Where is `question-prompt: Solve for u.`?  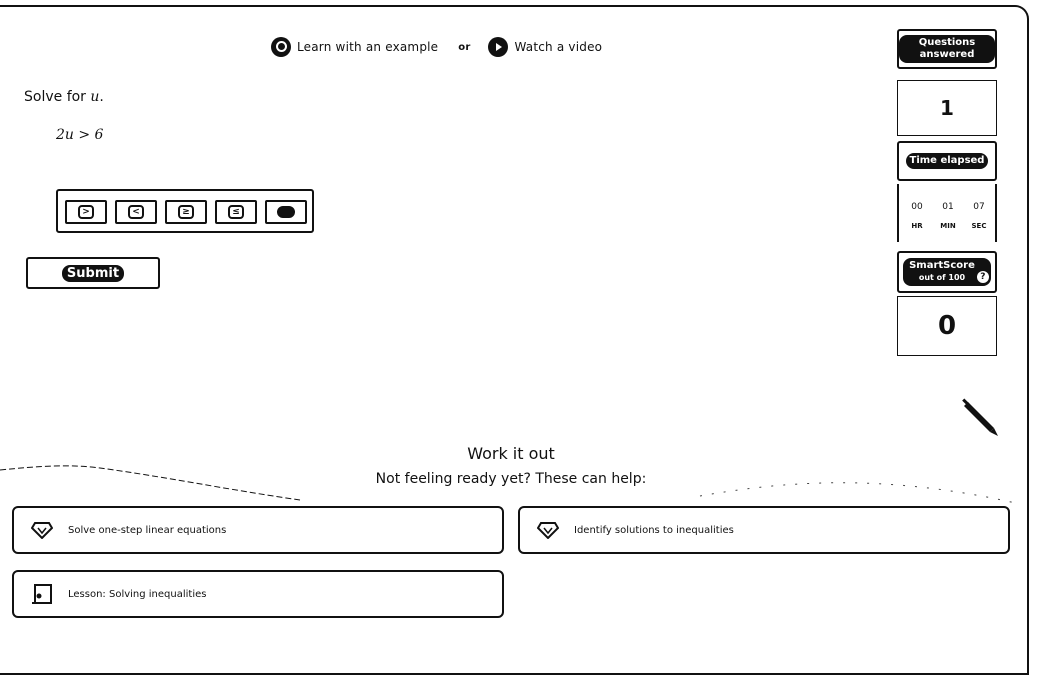
question-prompt: Solve for u. is located at coordinates (64, 97).